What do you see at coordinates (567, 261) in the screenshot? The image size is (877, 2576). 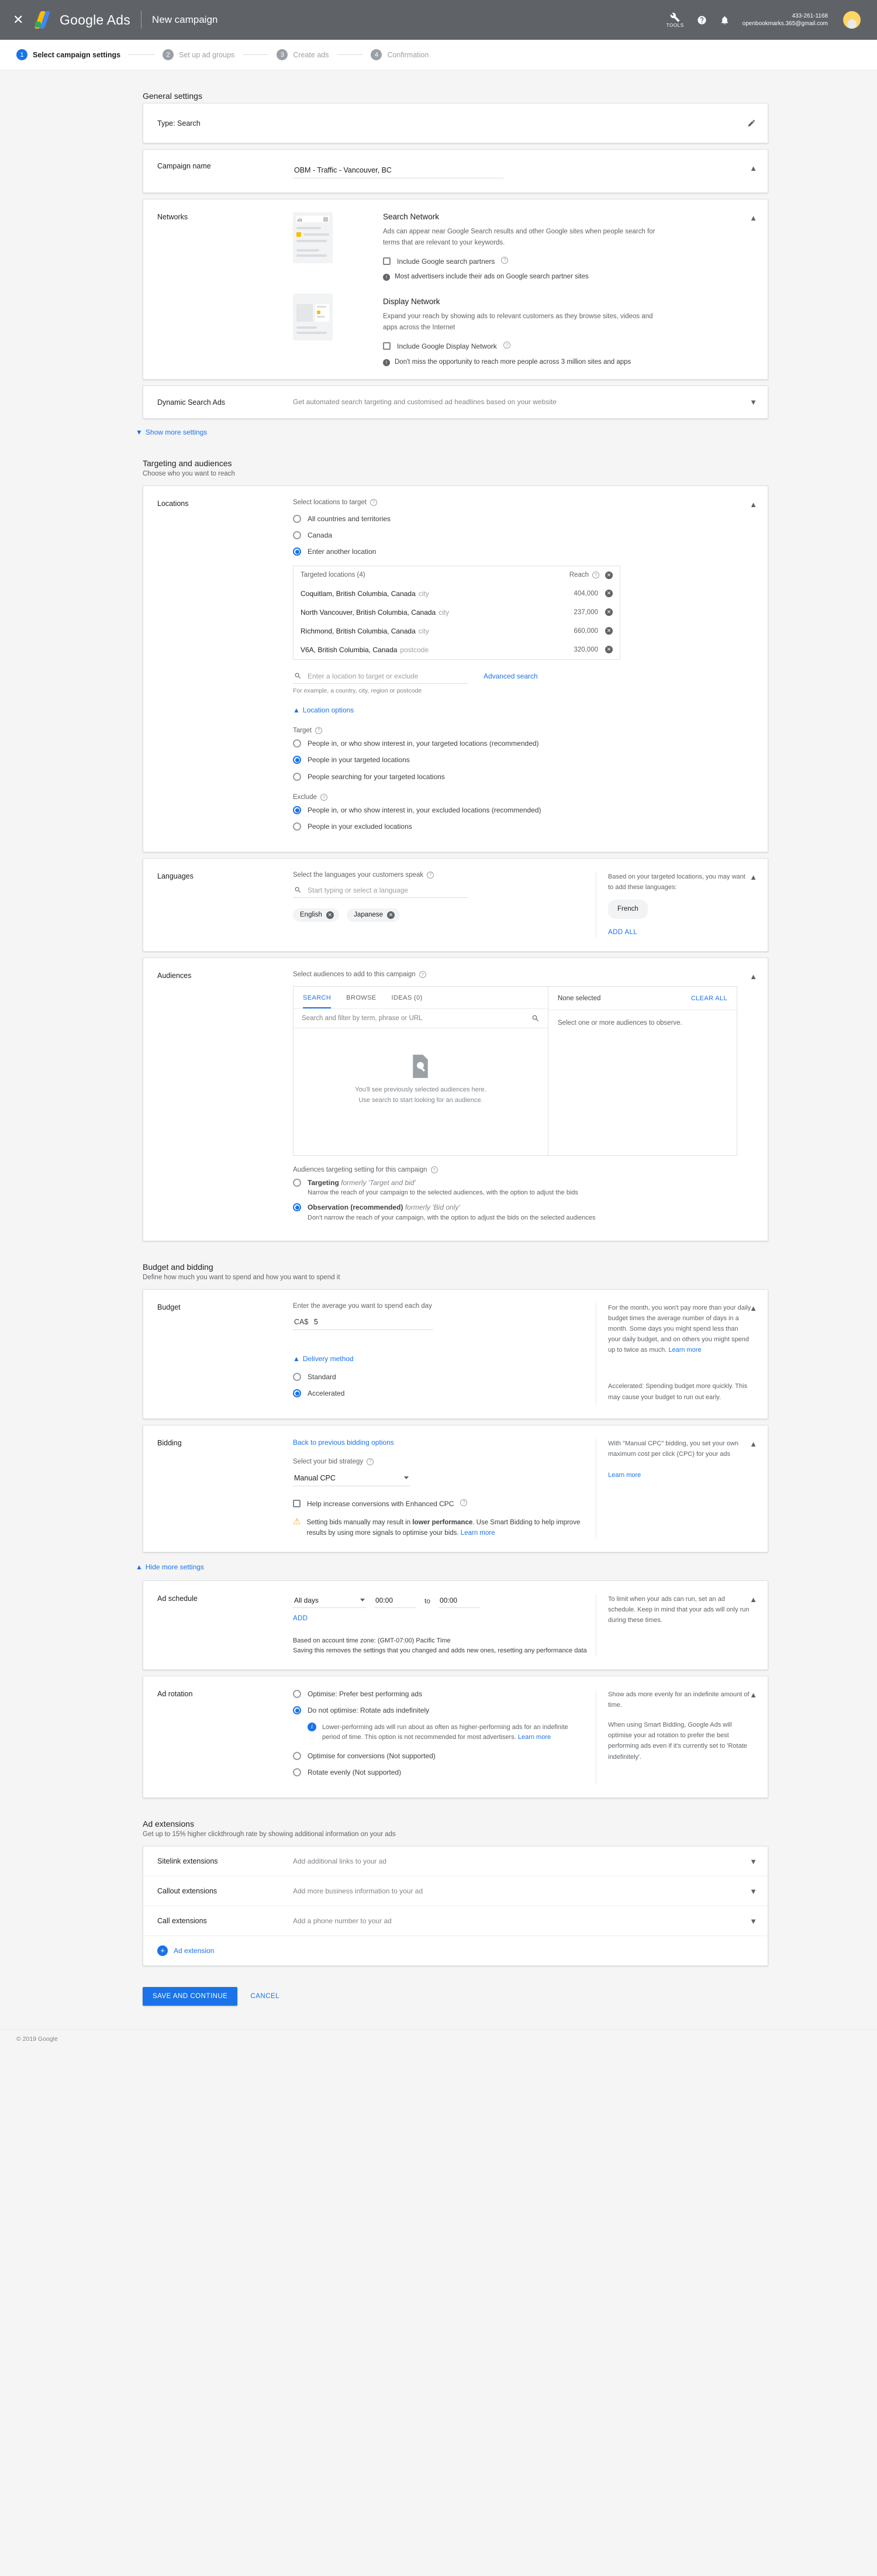 I see `include-search-partners-option: Include Google search partners ?` at bounding box center [567, 261].